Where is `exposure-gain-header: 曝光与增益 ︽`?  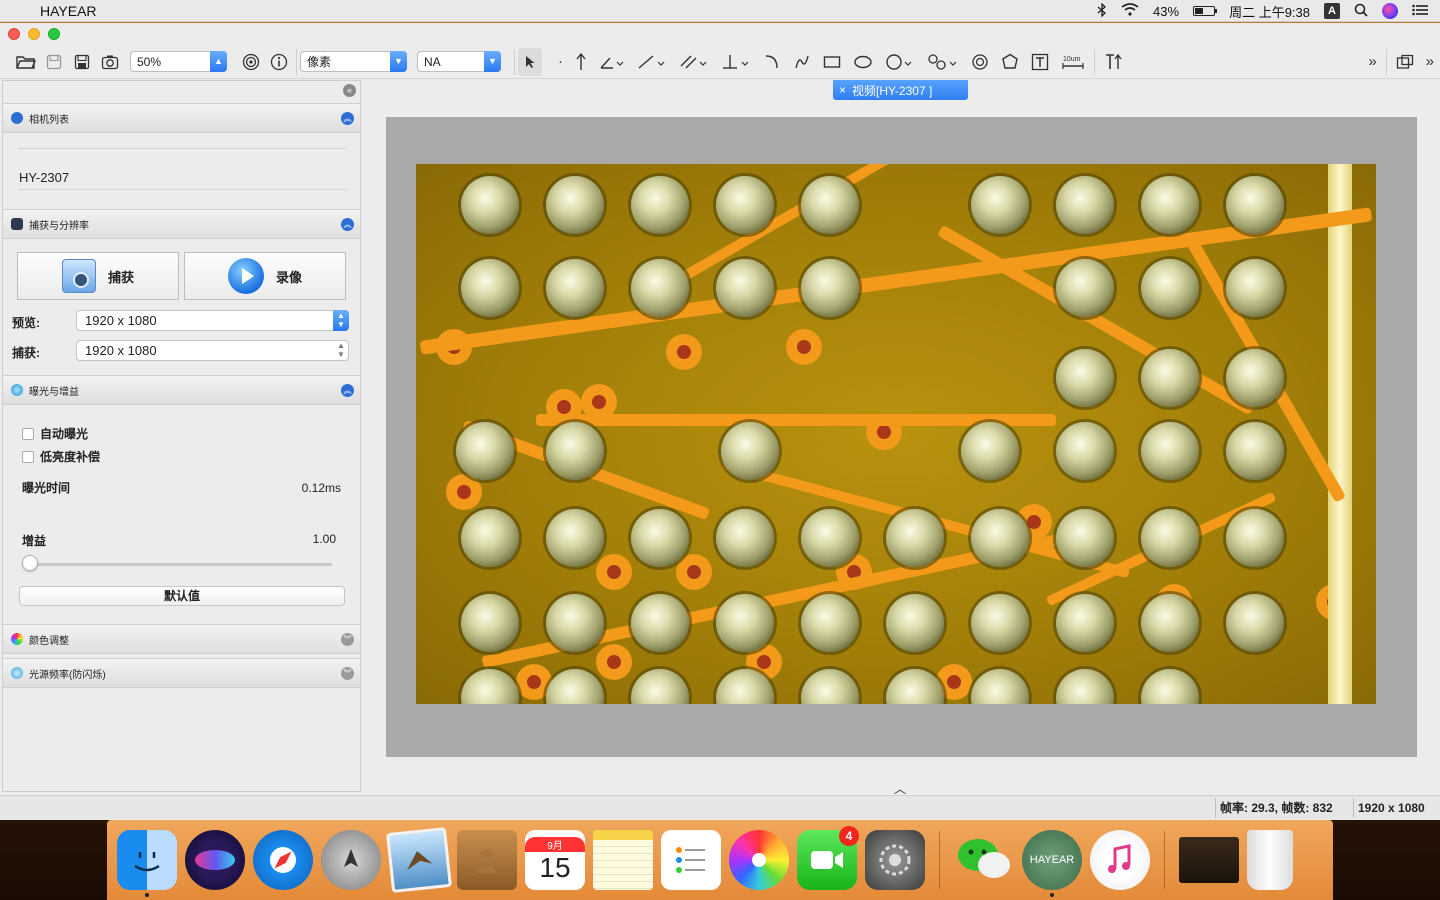 exposure-gain-header: 曝光与增益 ︽ is located at coordinates (181, 390).